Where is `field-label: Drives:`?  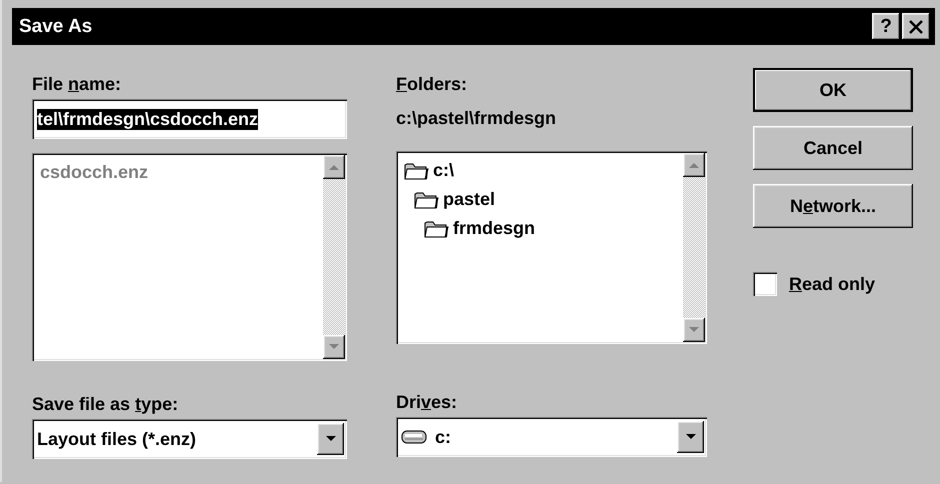
field-label: Drives: is located at coordinates (427, 402).